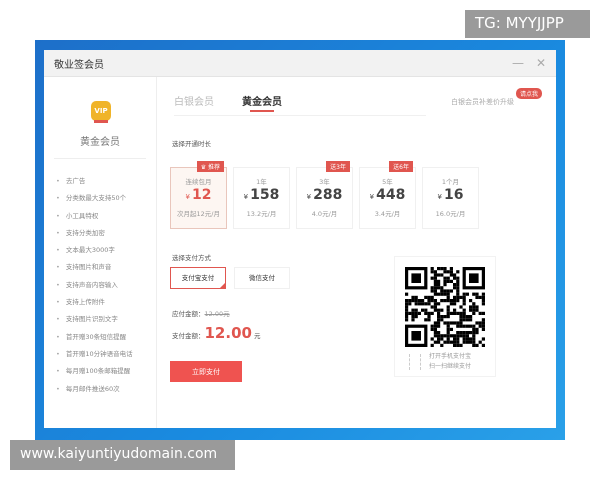  I want to click on window-title: 敬业签会员, so click(79, 65).